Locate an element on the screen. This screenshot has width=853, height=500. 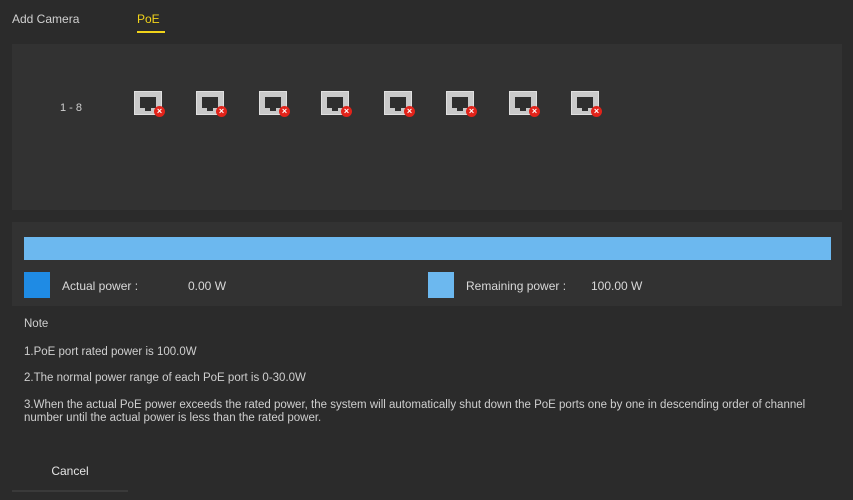
poe-port-1: × is located at coordinates (149, 105).